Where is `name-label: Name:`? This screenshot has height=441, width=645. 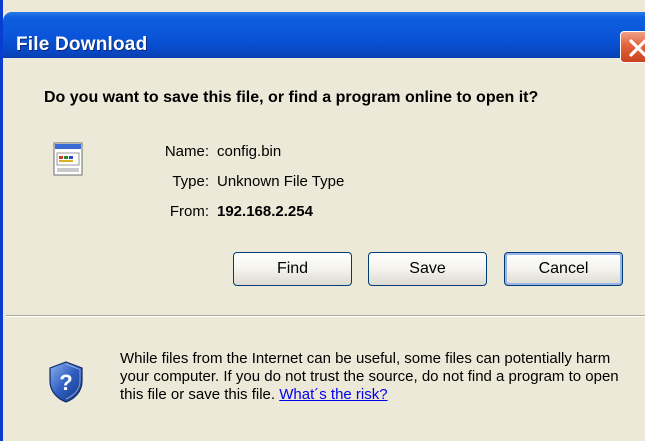
name-label: Name: is located at coordinates (186, 151).